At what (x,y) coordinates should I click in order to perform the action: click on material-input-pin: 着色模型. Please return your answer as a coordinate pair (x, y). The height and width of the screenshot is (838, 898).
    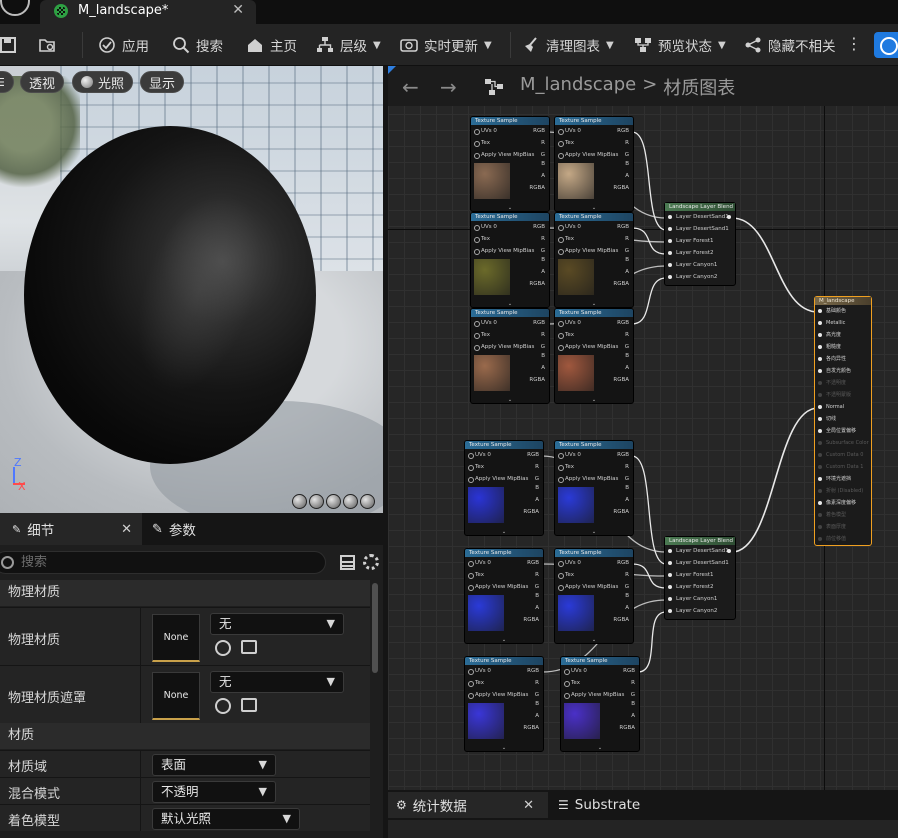
    Looking at the image, I should click on (843, 515).